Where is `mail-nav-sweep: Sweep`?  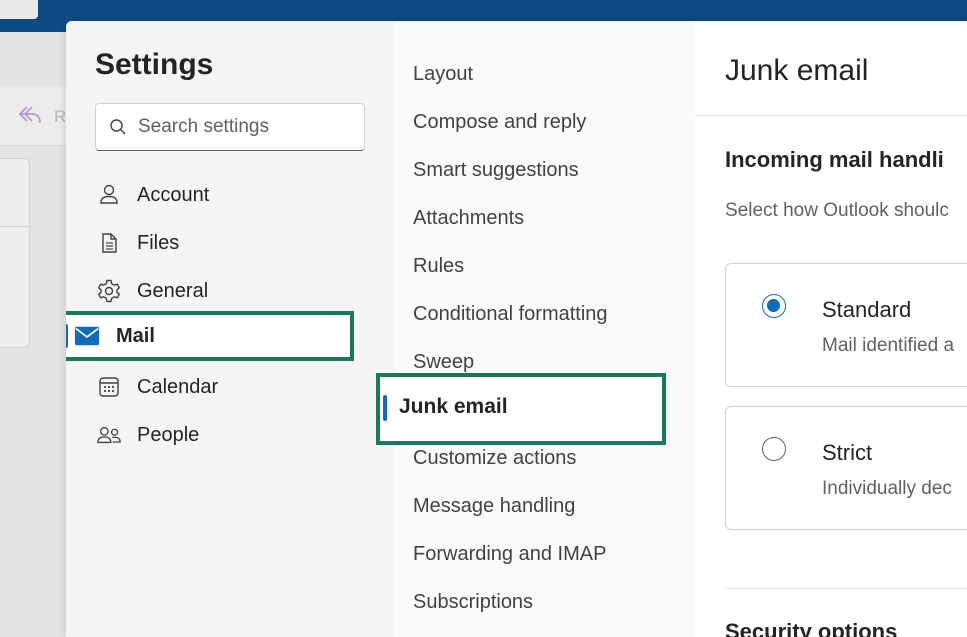
mail-nav-sweep: Sweep is located at coordinates (443, 362).